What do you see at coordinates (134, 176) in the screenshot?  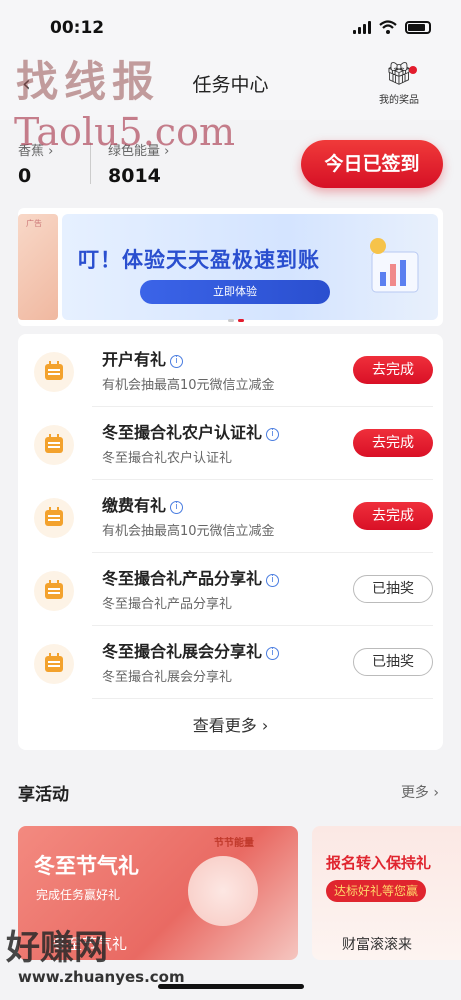 I see `green-energy-value: 8014` at bounding box center [134, 176].